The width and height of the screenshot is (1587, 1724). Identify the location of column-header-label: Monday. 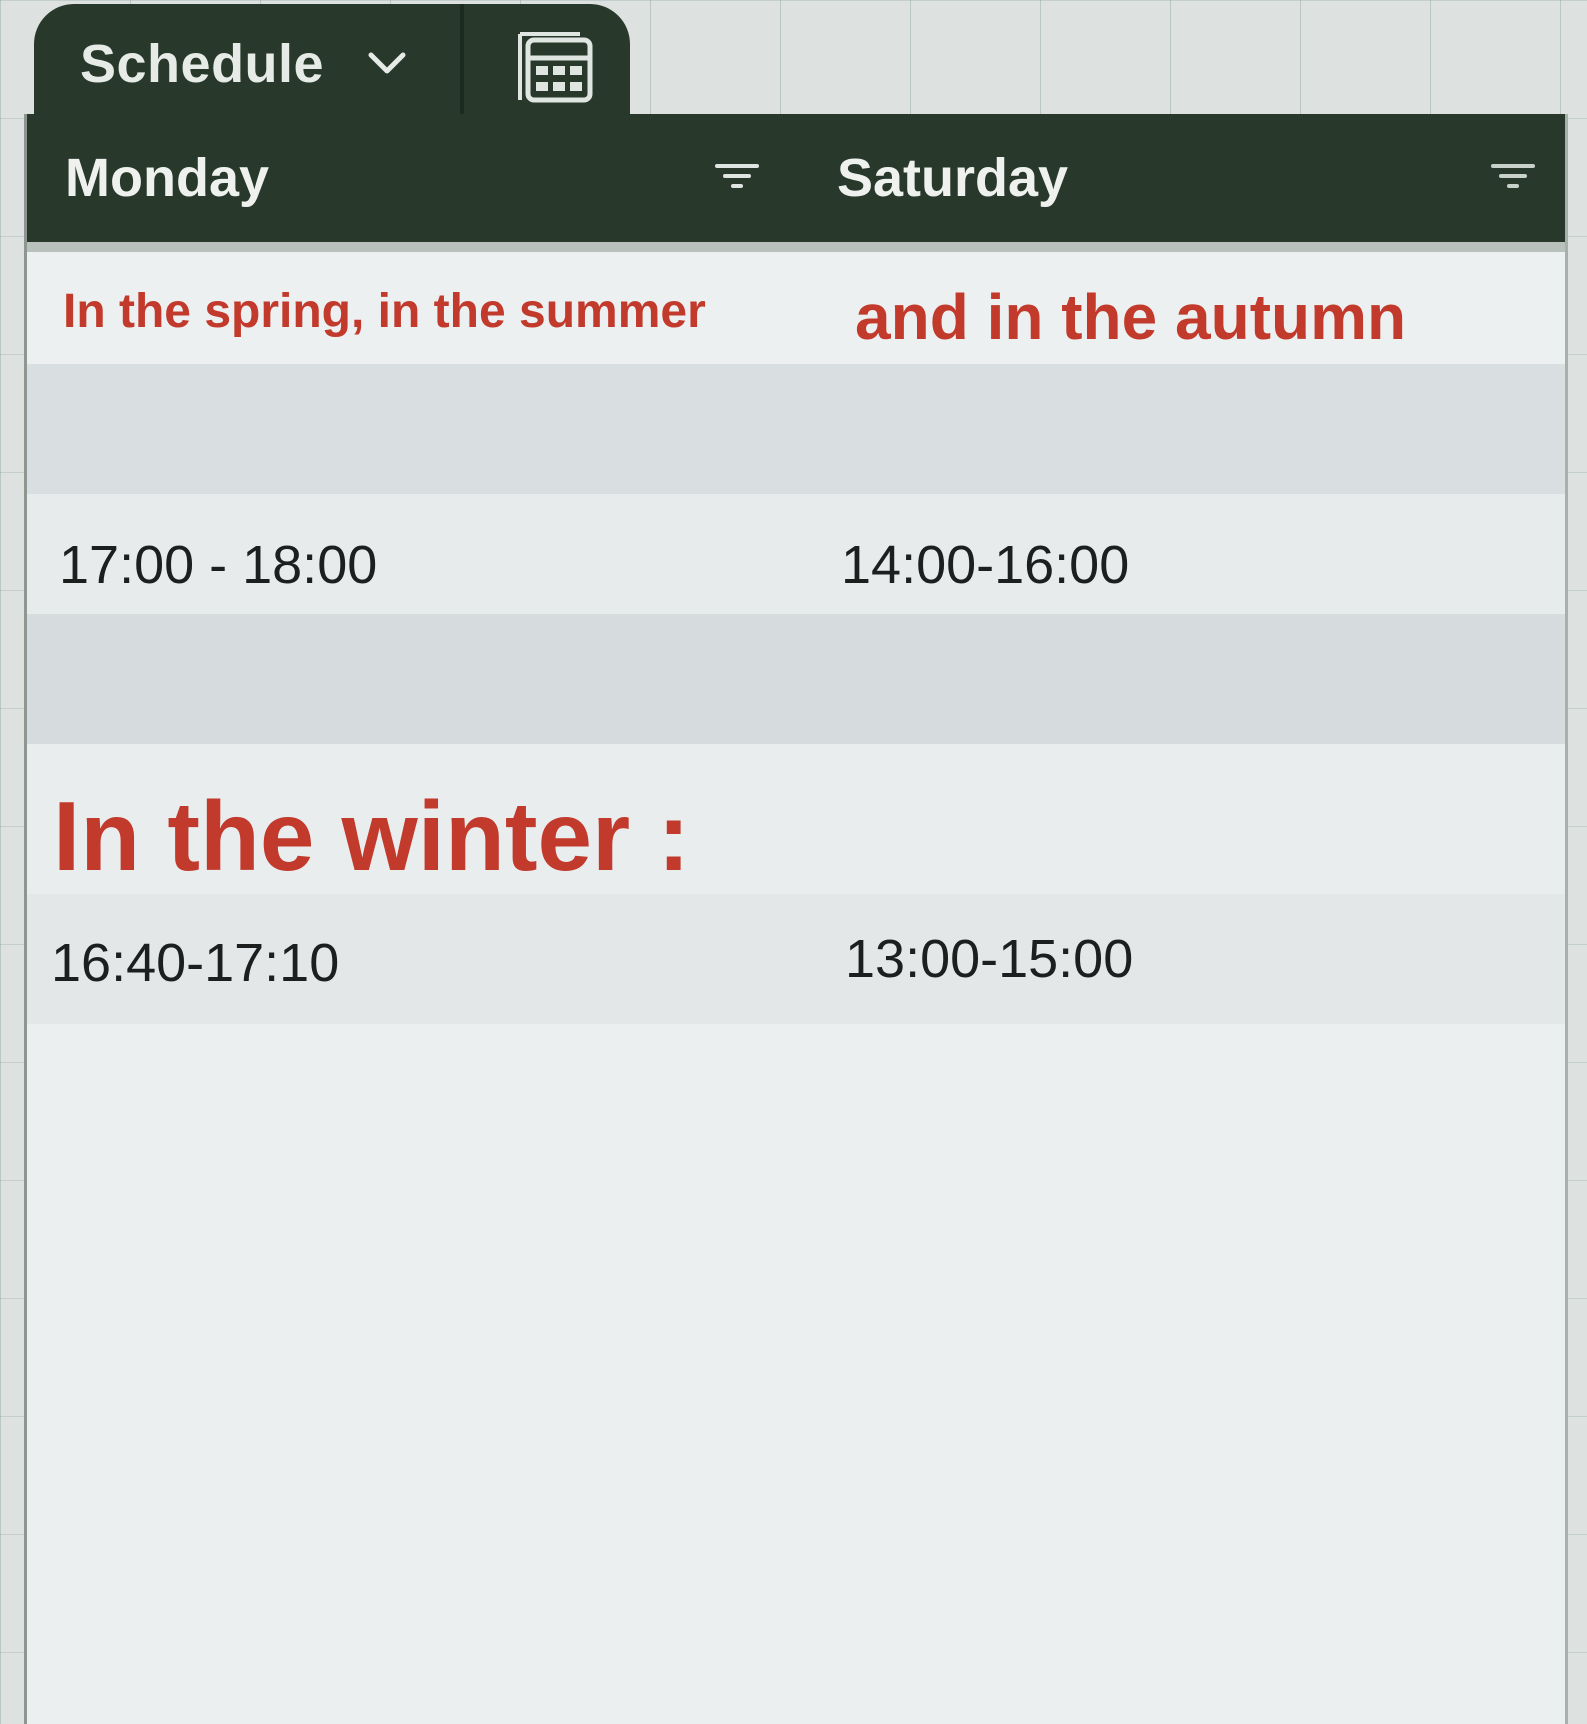
(167, 178).